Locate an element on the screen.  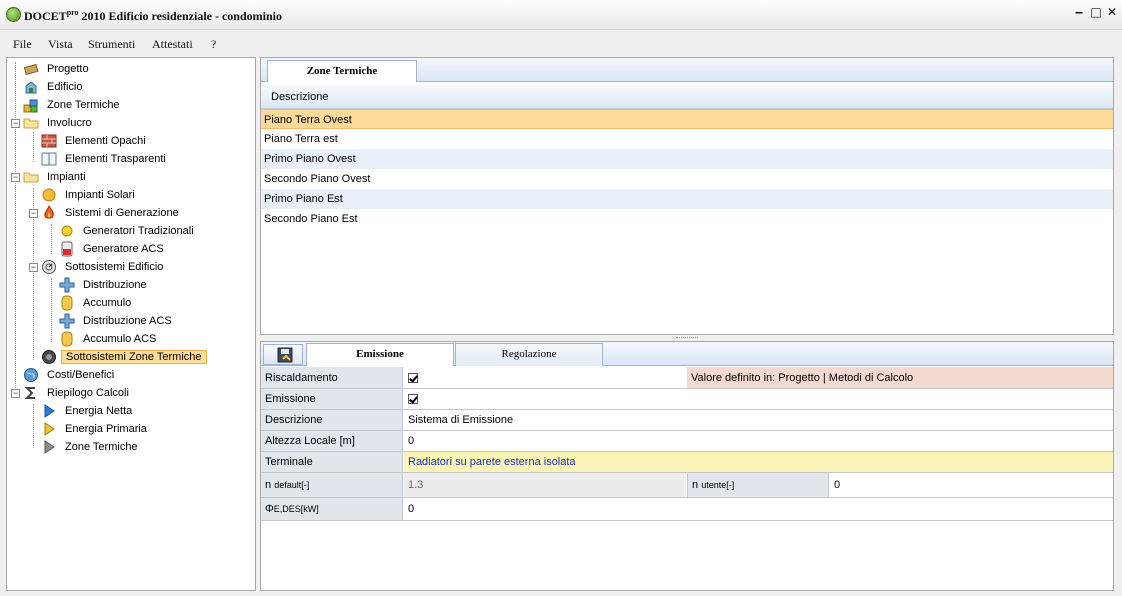
minimize-button: ‒ is located at coordinates (1079, 13).